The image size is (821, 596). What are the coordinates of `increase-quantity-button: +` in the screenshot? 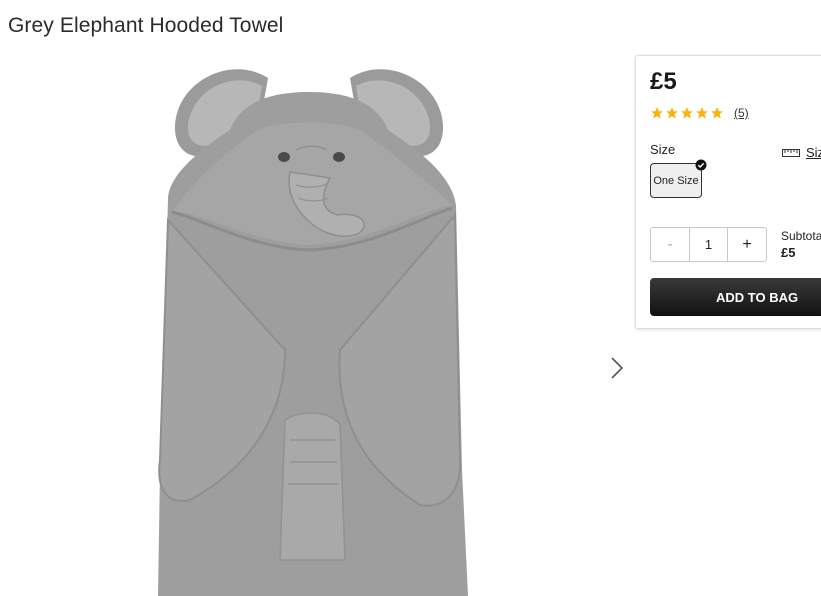 It's located at (746, 244).